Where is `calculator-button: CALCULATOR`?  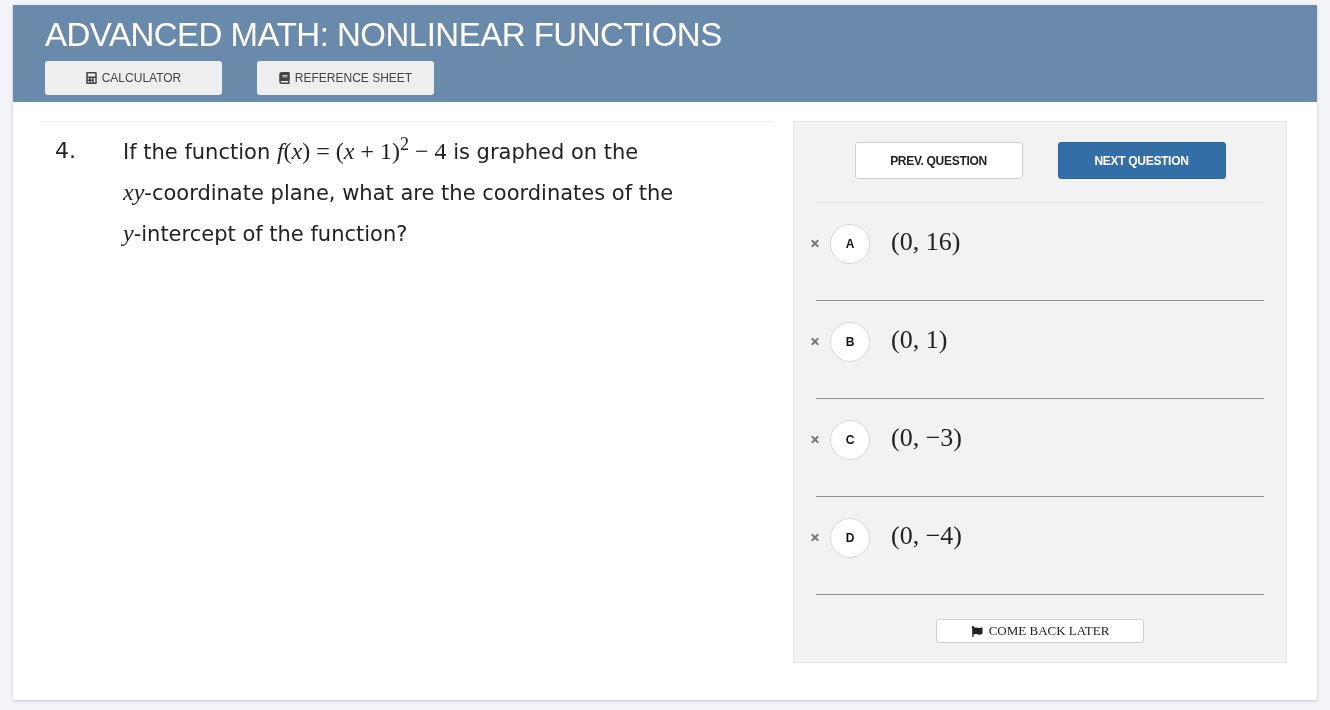 calculator-button: CALCULATOR is located at coordinates (133, 78).